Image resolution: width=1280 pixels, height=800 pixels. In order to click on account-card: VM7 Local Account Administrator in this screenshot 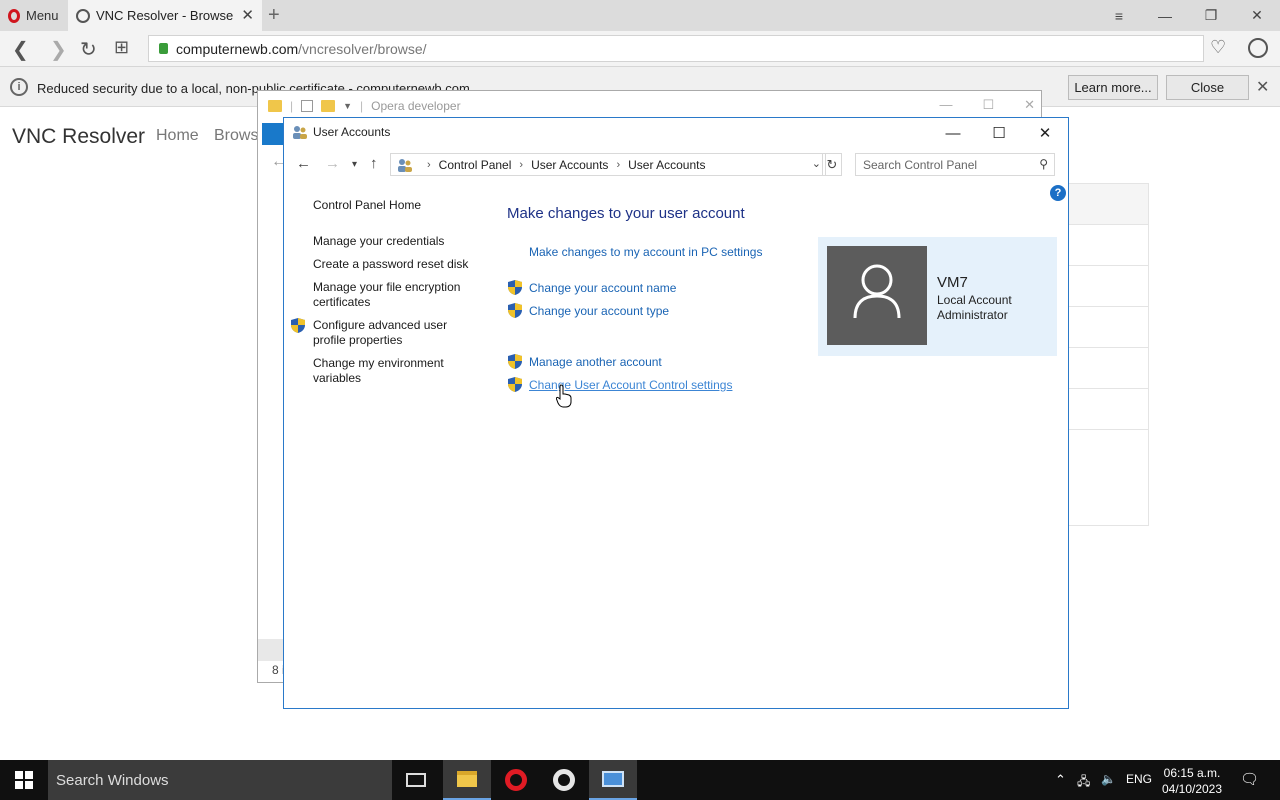, I will do `click(937, 296)`.